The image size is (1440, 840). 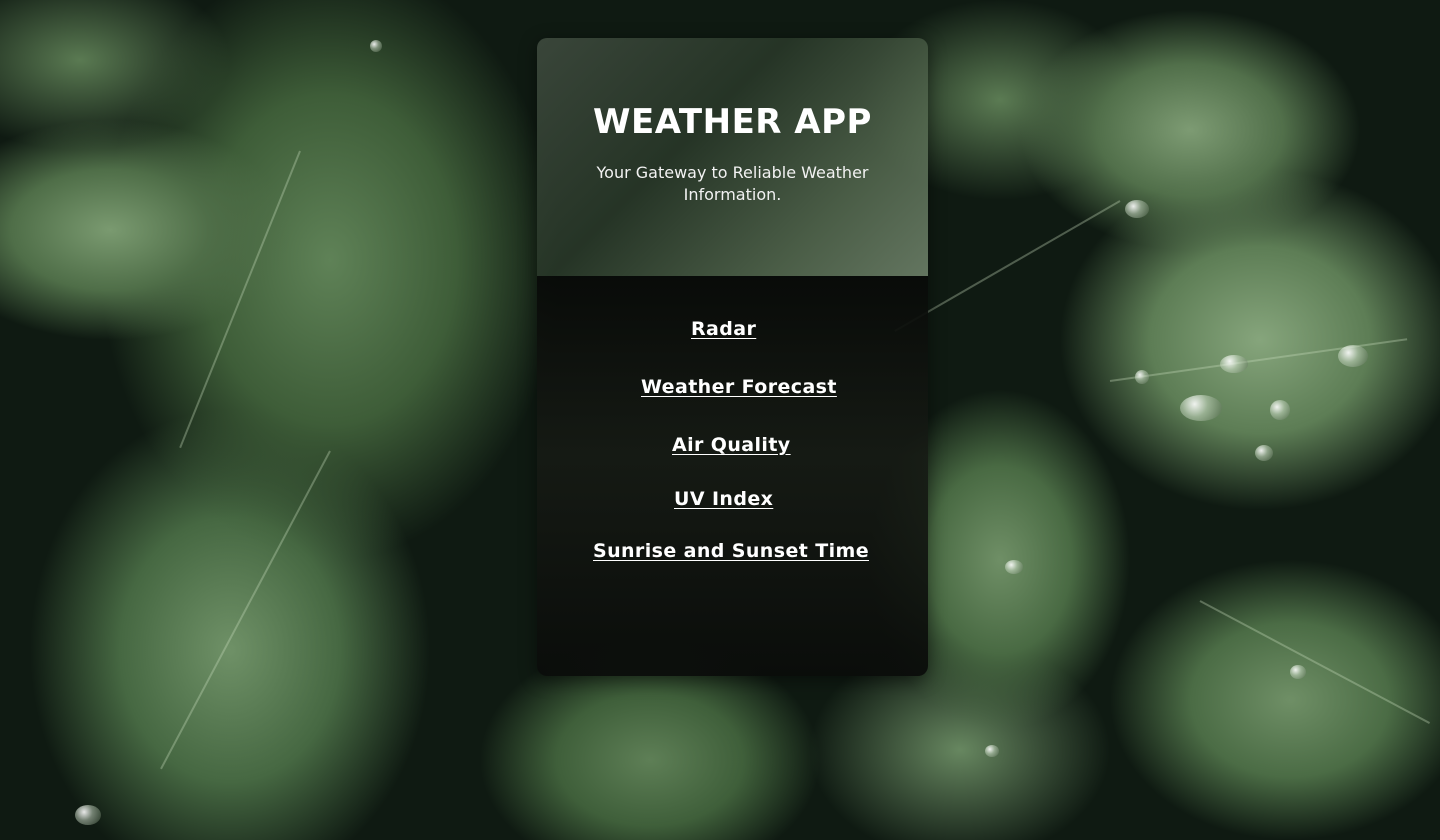 I want to click on nav-link-uv-index: UV Index, so click(x=723, y=499).